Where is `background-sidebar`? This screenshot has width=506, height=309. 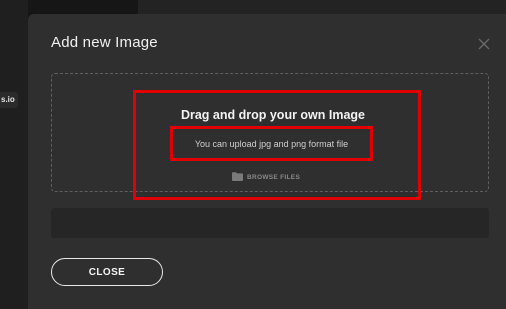 background-sidebar is located at coordinates (14, 154).